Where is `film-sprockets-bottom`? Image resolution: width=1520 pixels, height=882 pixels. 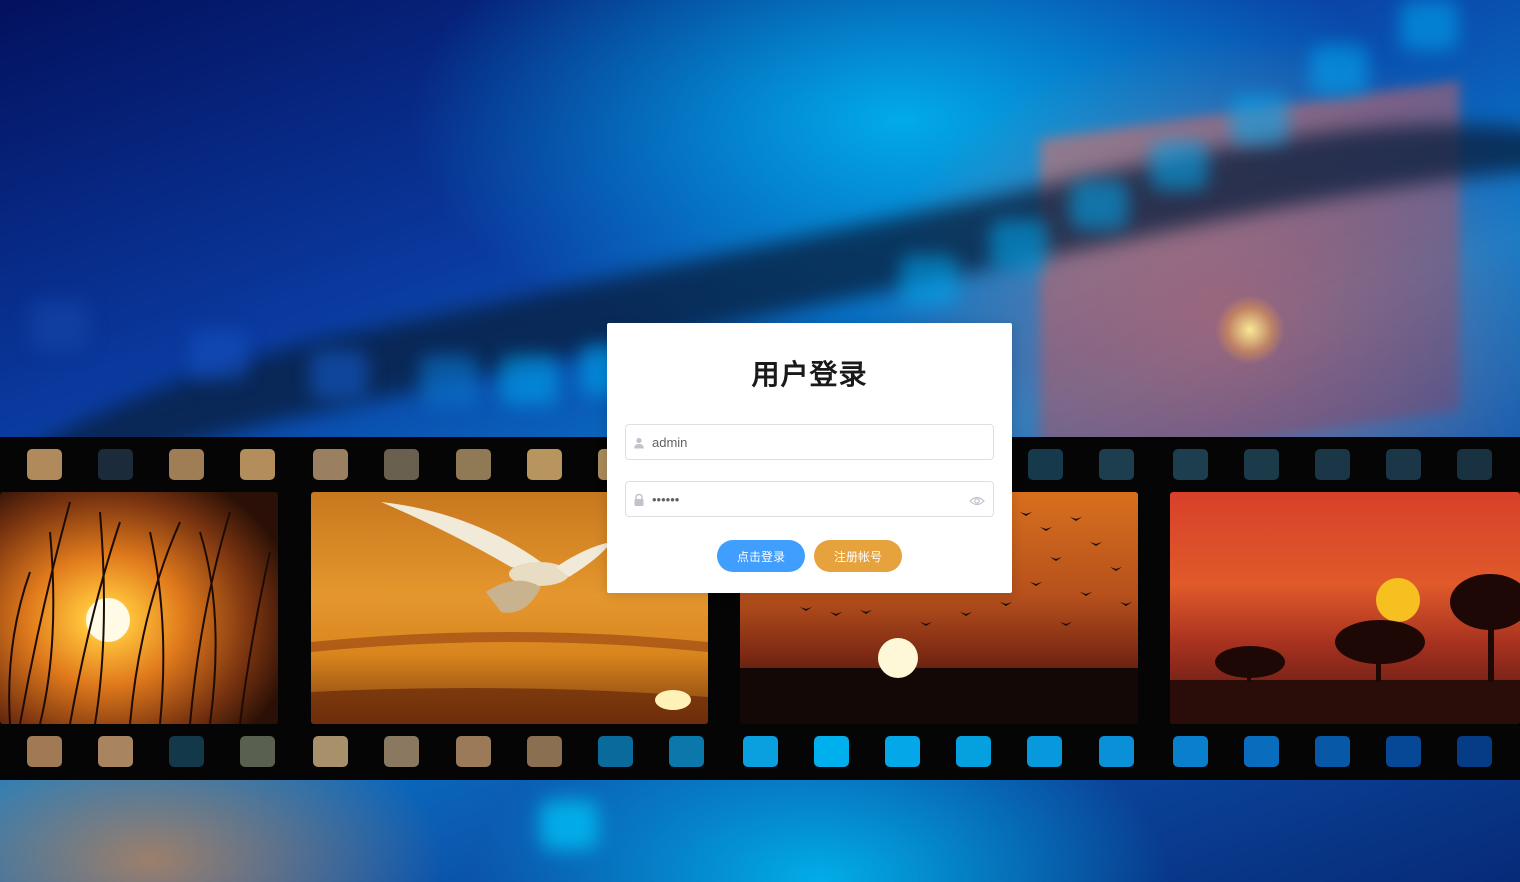 film-sprockets-bottom is located at coordinates (760, 752).